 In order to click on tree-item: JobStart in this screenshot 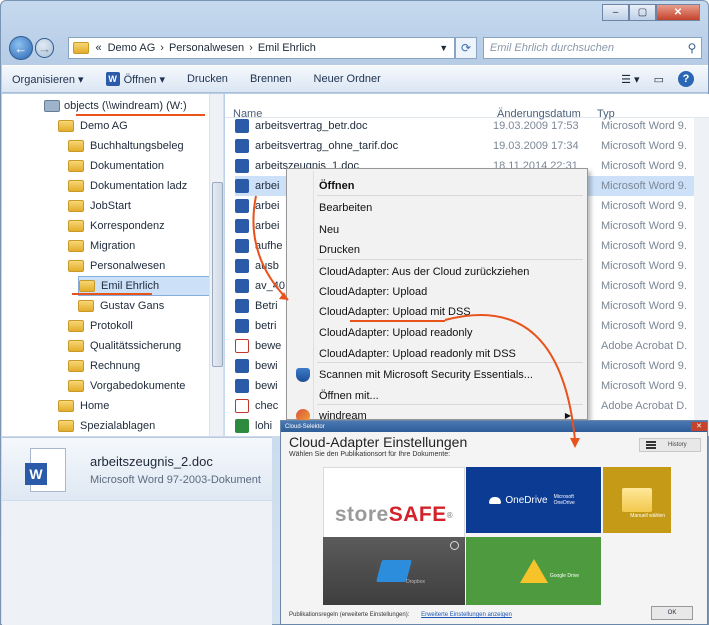, I will do `click(99, 206)`.